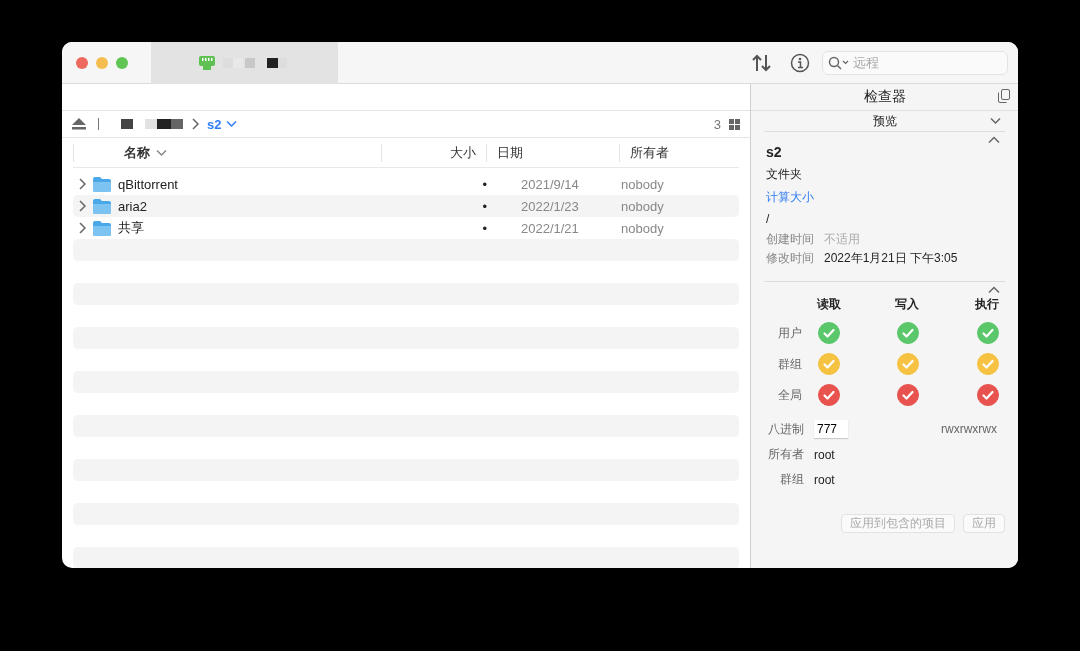 The height and width of the screenshot is (651, 1080). Describe the element at coordinates (915, 62) in the screenshot. I see `search-field: 远程` at that location.